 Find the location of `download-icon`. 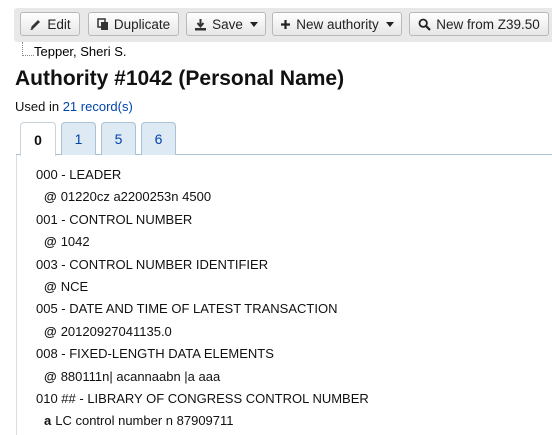

download-icon is located at coordinates (200, 24).